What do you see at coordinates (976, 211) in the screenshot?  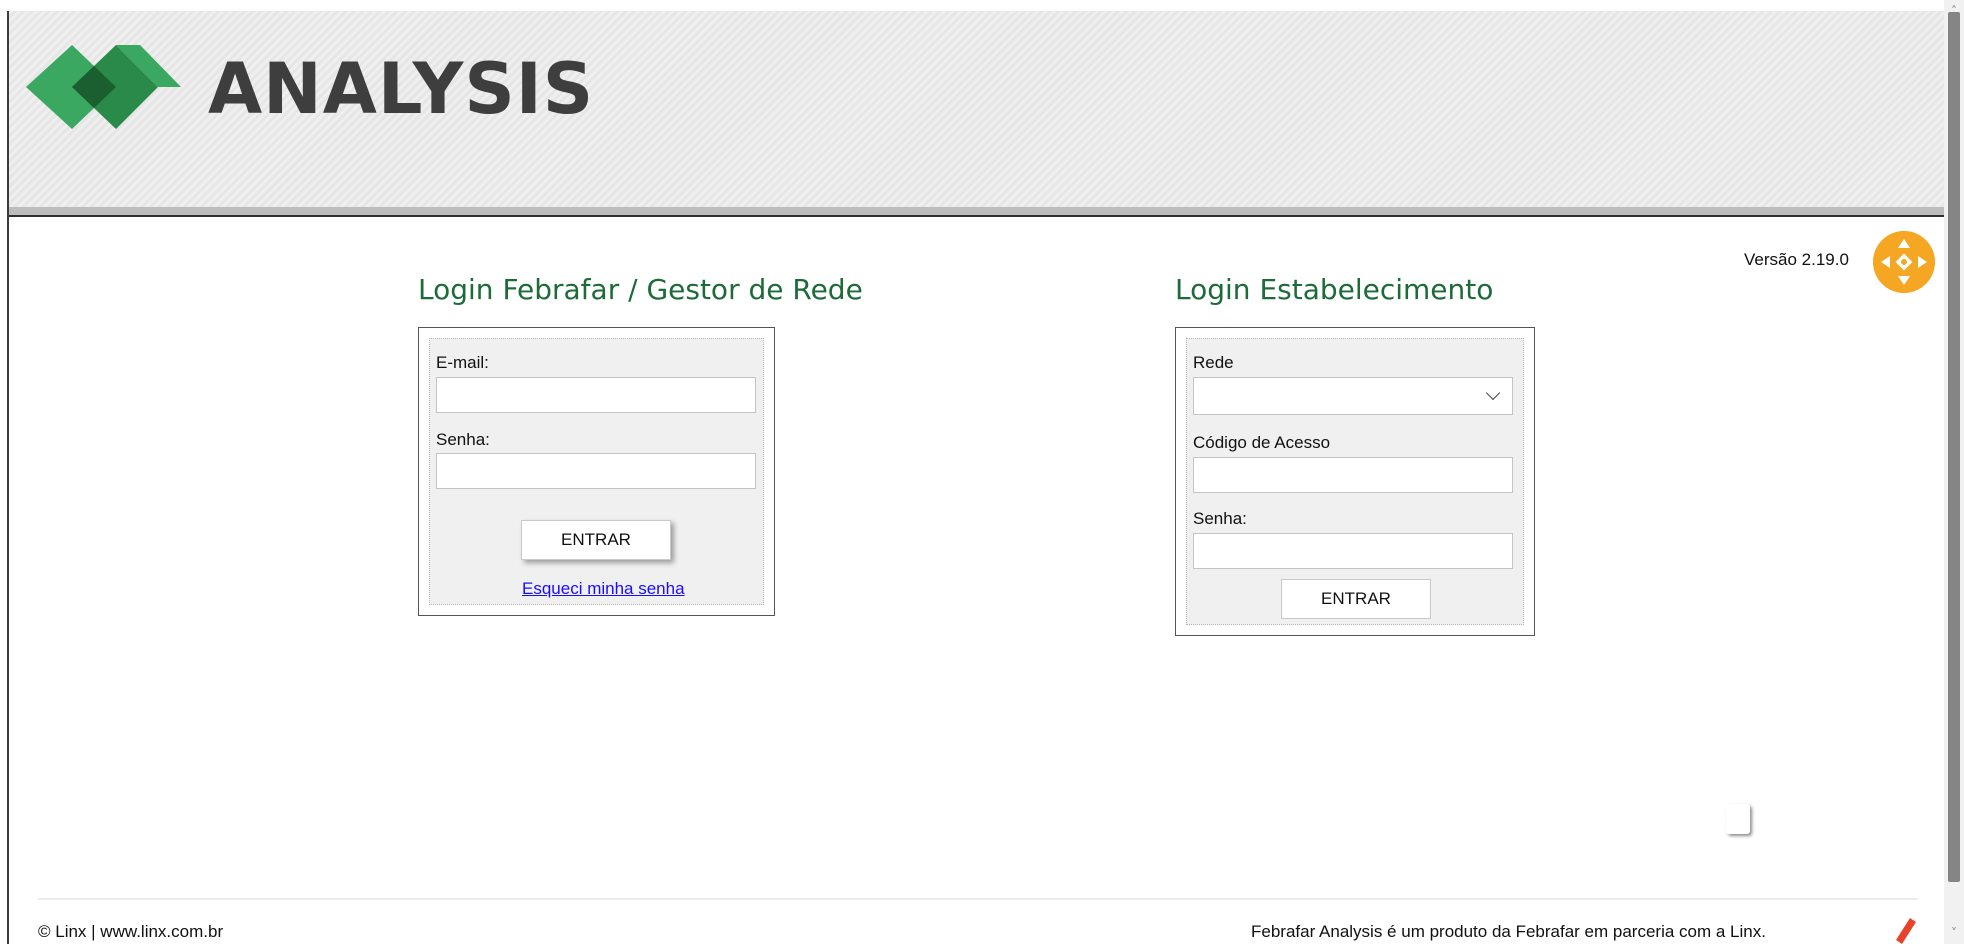 I see `header-bottom-band` at bounding box center [976, 211].